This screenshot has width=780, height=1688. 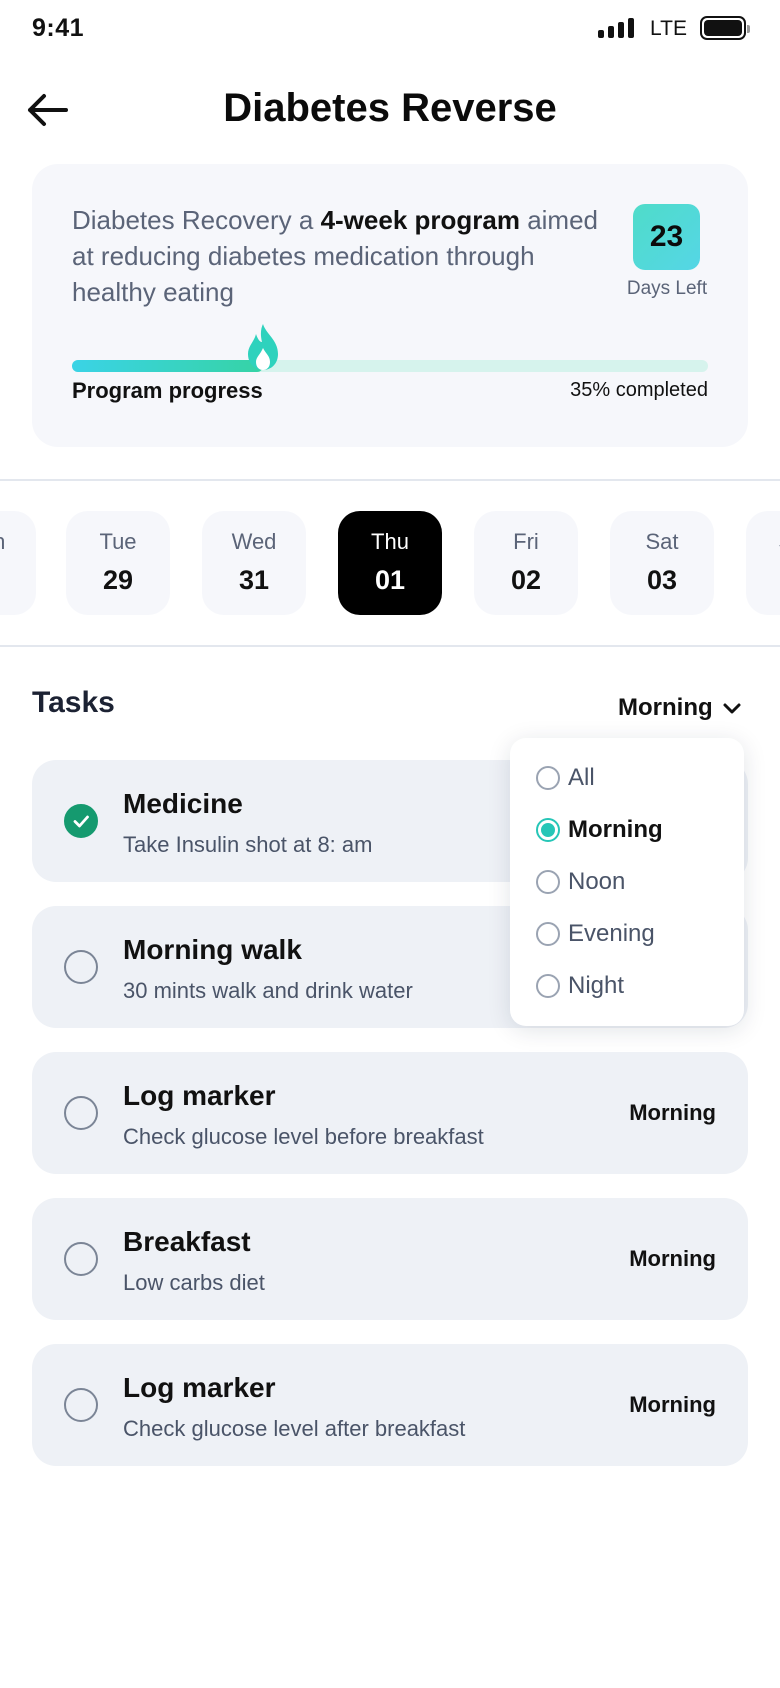 What do you see at coordinates (390, 1259) in the screenshot?
I see `task-card: Breakfast Low carbs diet Morning` at bounding box center [390, 1259].